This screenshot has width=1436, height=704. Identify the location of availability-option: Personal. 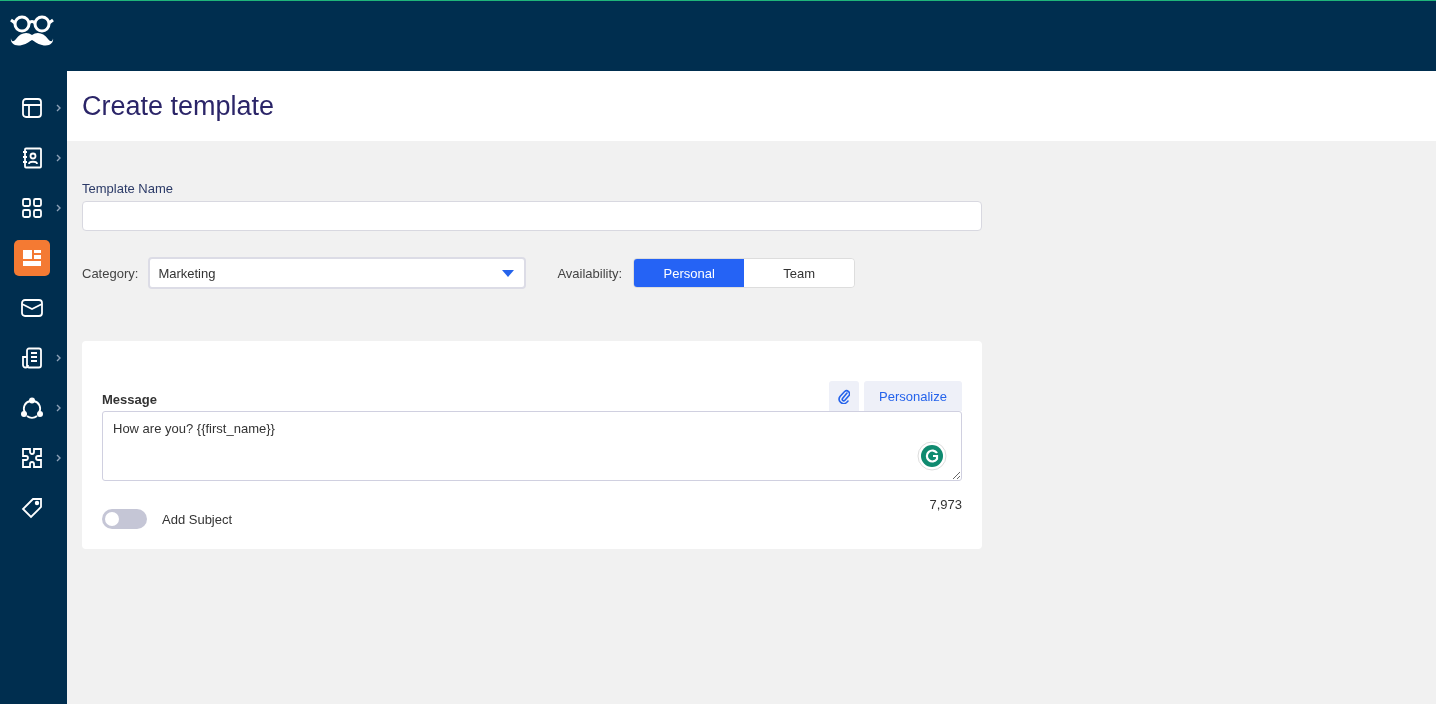
(689, 273).